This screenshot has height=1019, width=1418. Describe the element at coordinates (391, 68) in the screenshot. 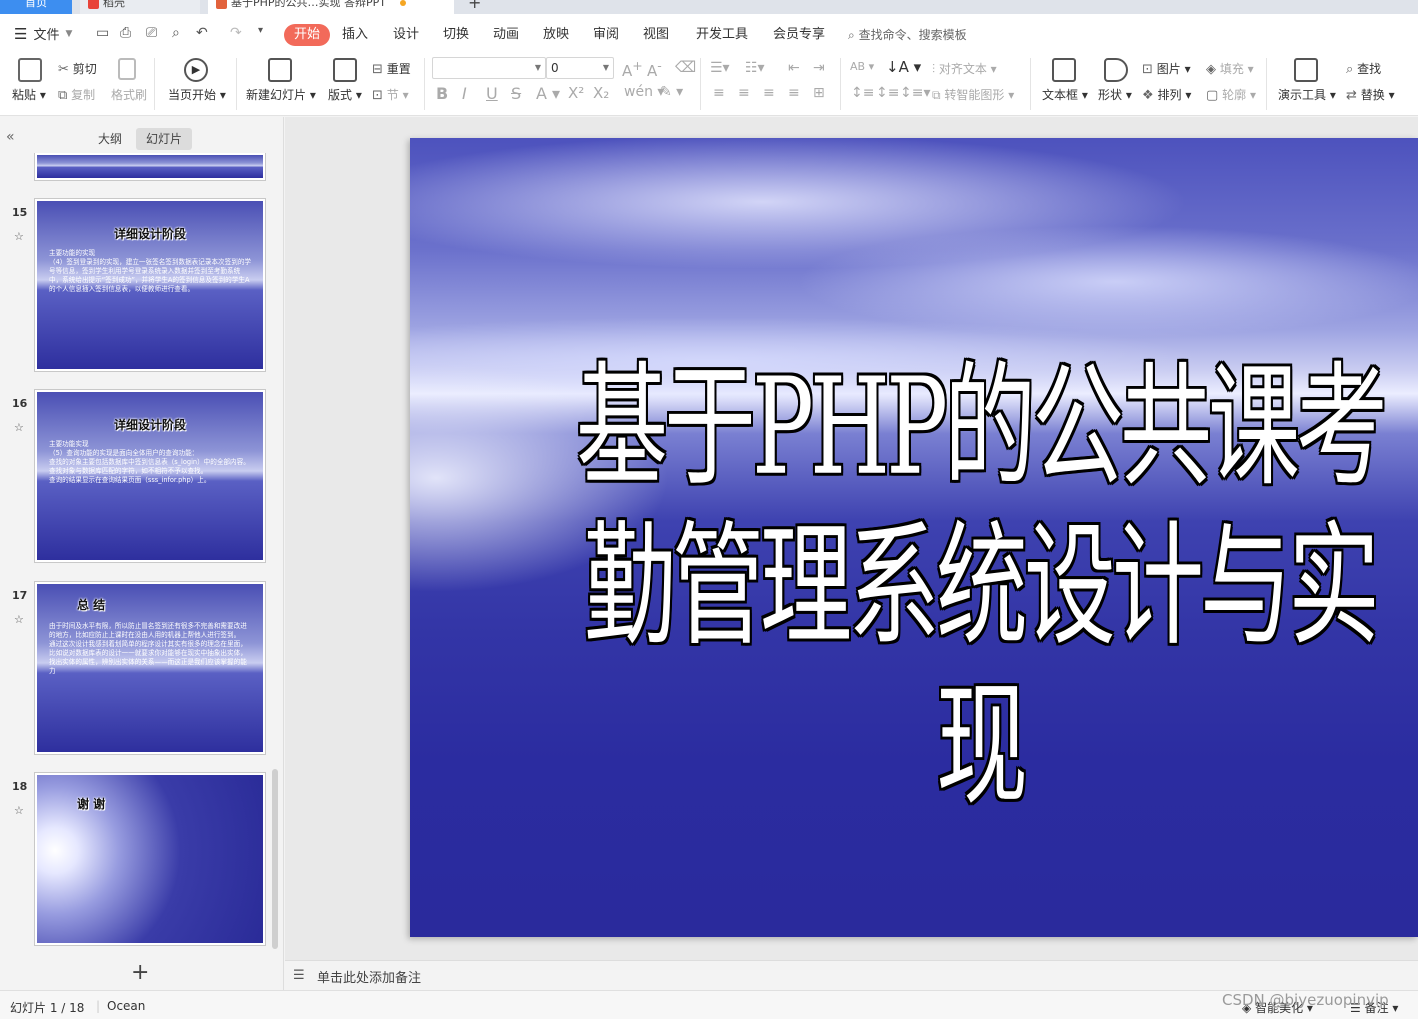

I see `reset-button: ⊟ 重置` at that location.